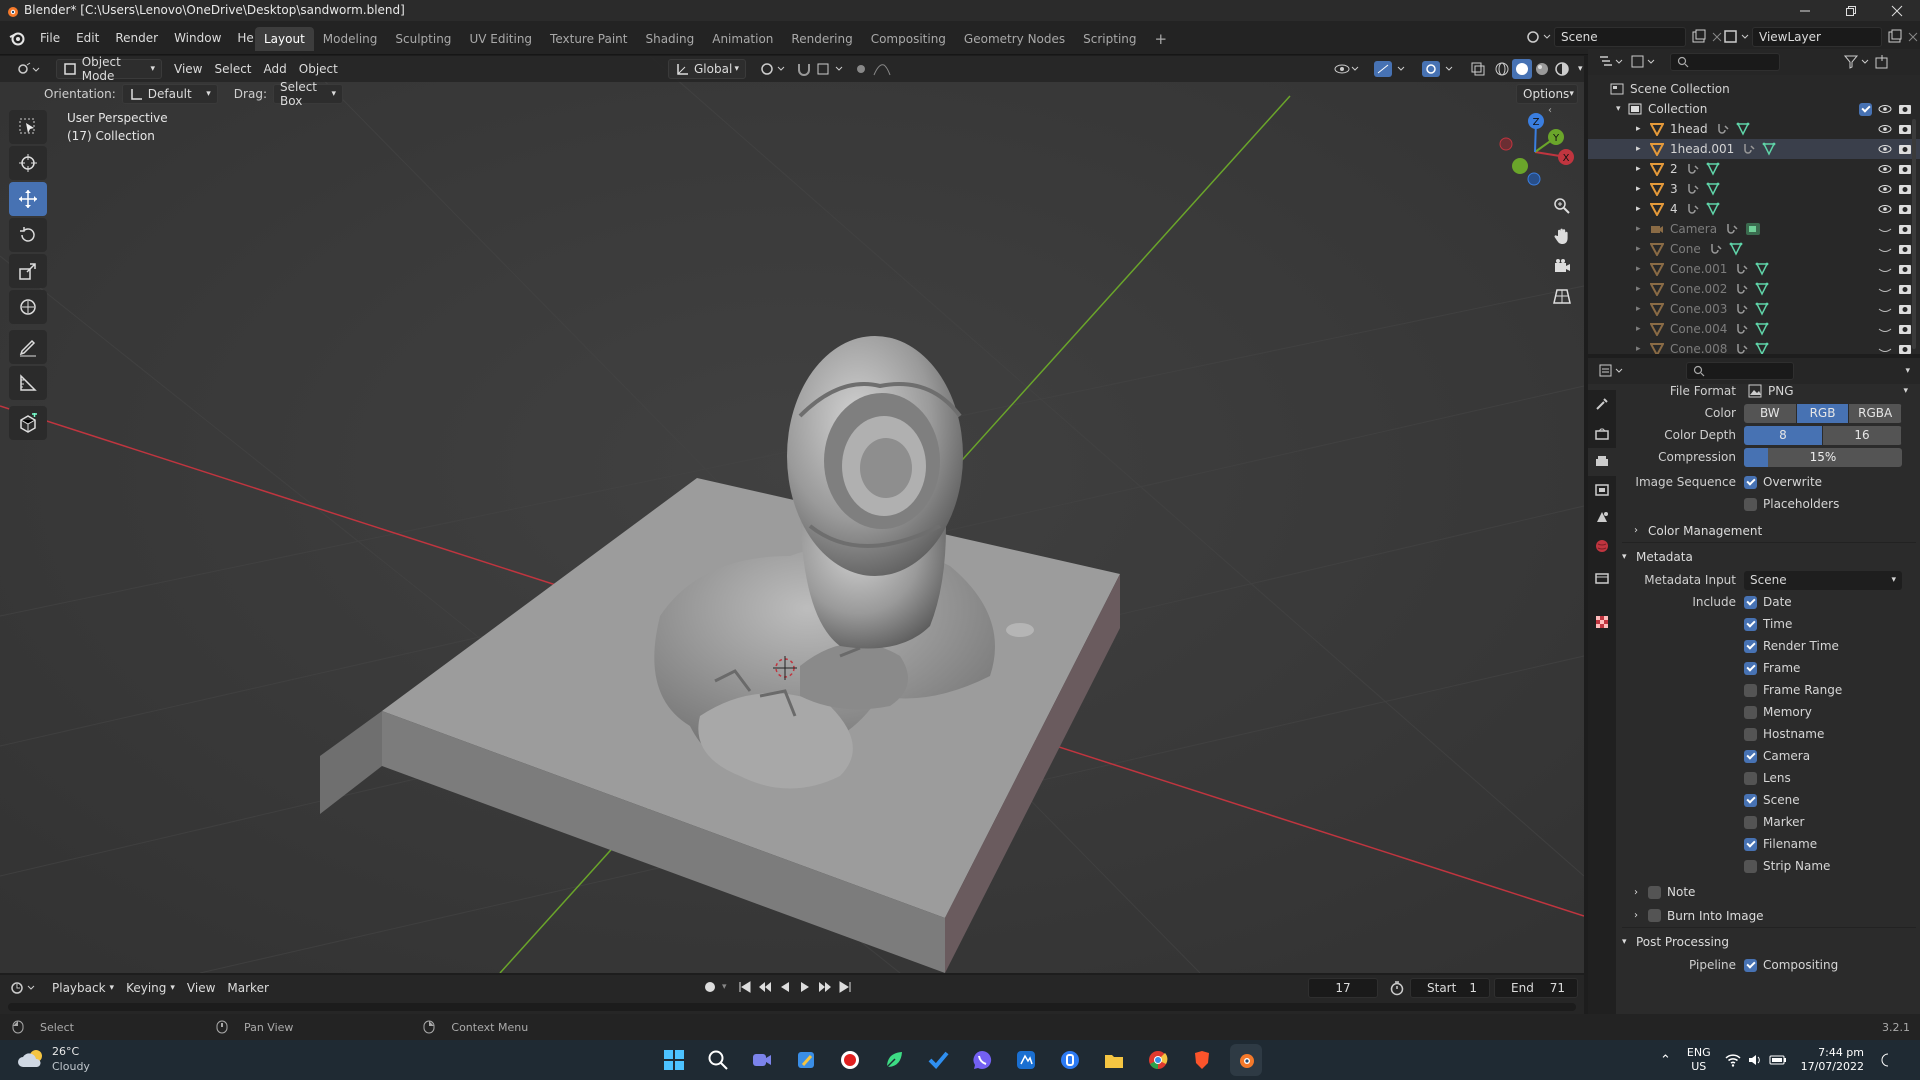  Describe the element at coordinates (1805, 10) in the screenshot. I see `minimize-button` at that location.